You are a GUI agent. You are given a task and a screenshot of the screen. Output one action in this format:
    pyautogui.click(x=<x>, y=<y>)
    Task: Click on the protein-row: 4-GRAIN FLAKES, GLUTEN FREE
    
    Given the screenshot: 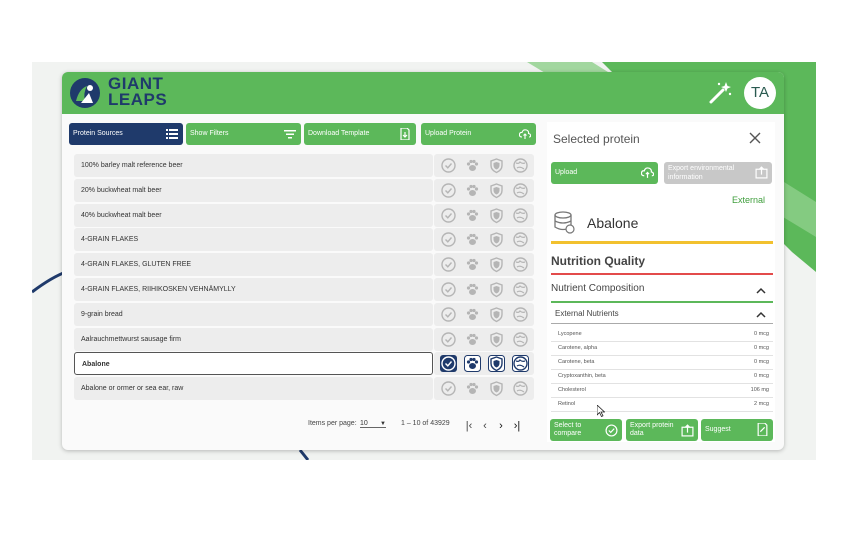 What is the action you would take?
    pyautogui.click(x=305, y=265)
    